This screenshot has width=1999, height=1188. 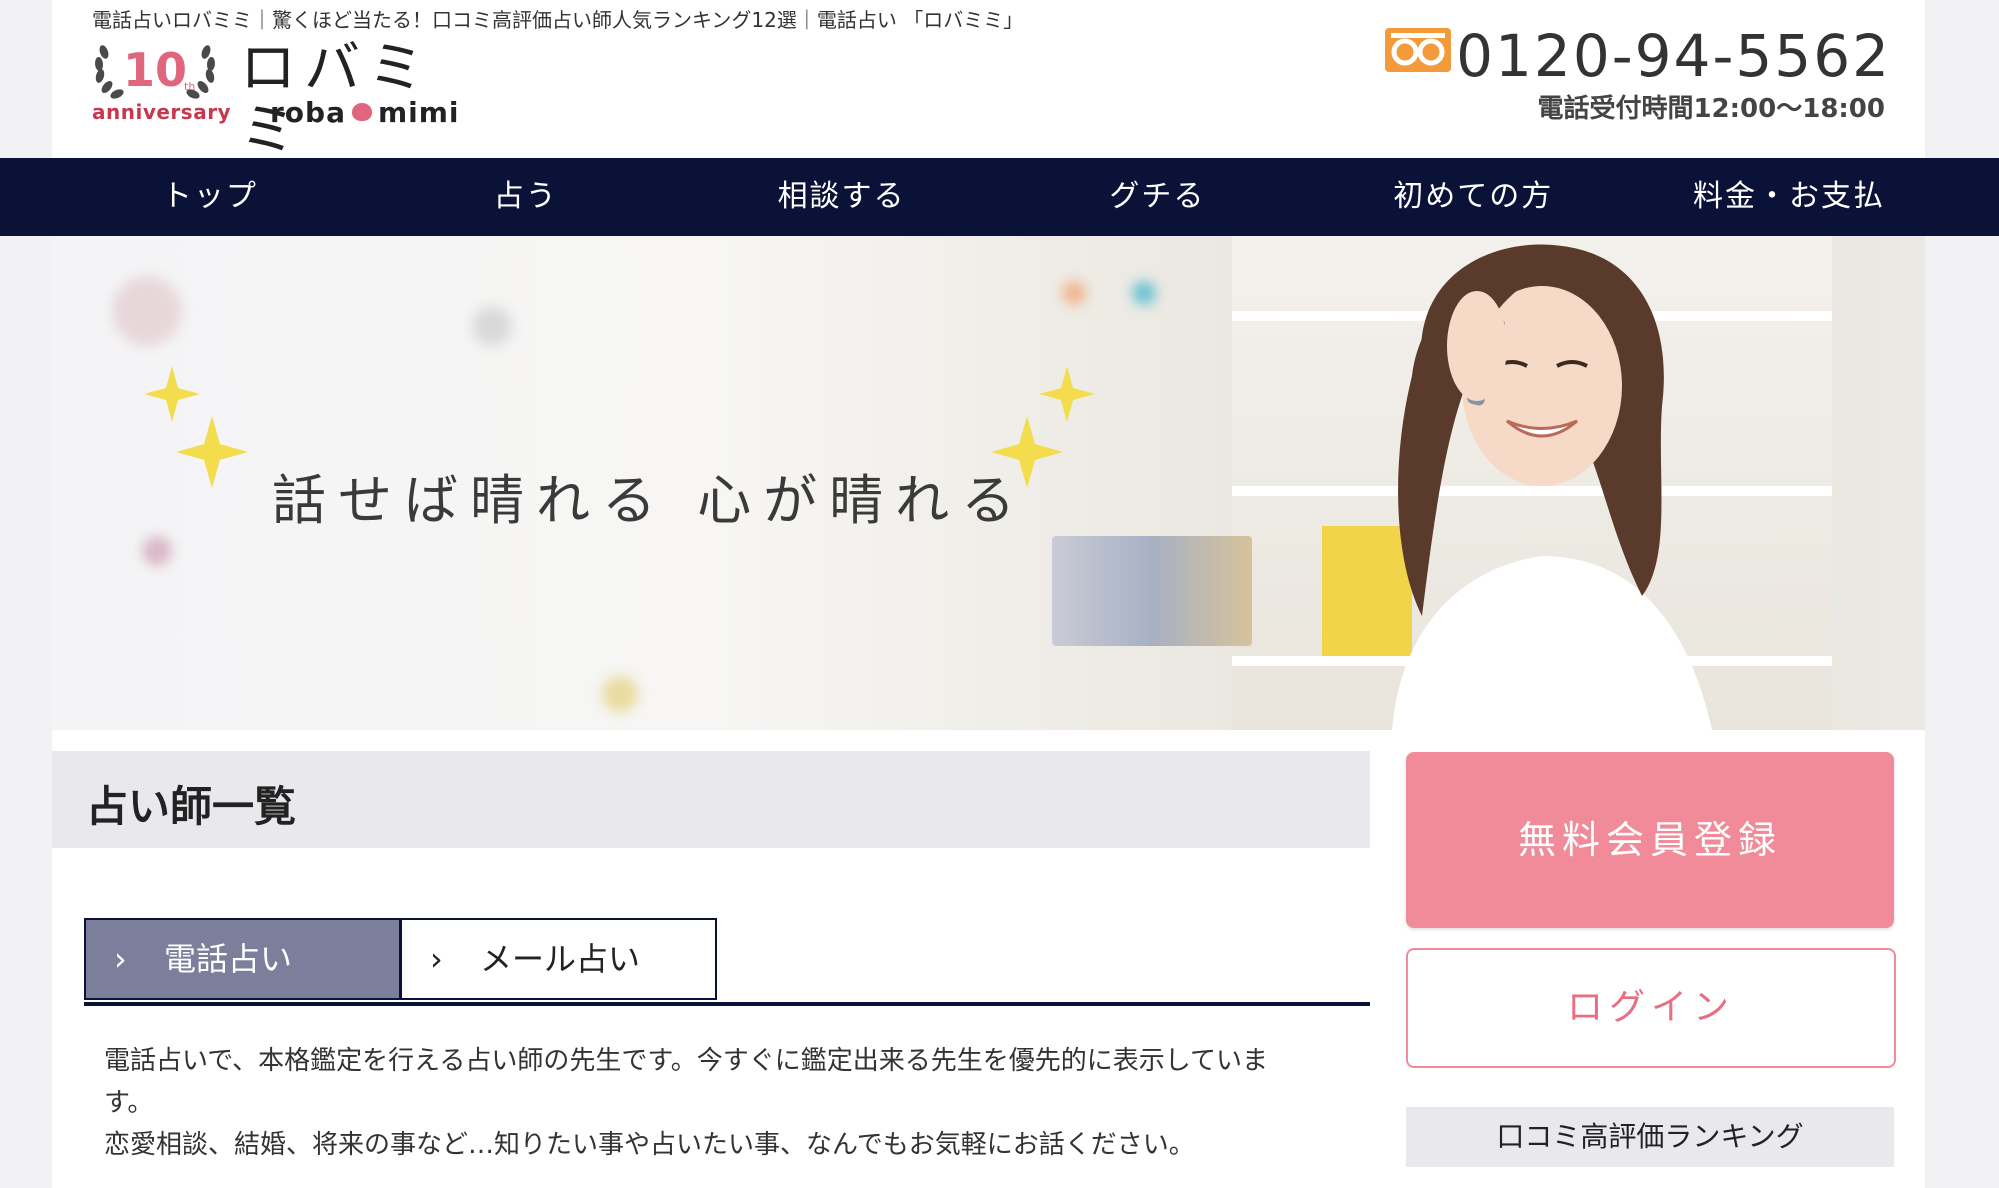 What do you see at coordinates (727, 962) in the screenshot?
I see `fortune-type-tabs: › 電話占い › メール占い` at bounding box center [727, 962].